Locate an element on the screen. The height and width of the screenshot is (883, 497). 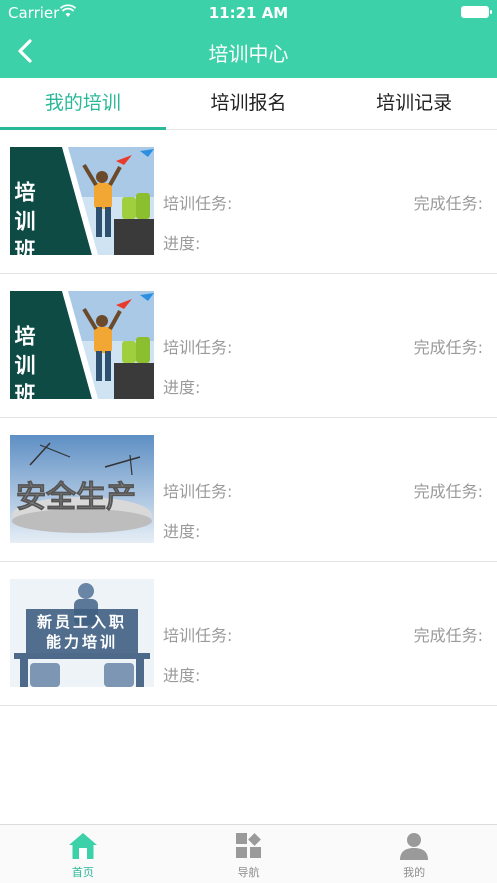
status-time: 11:21 AM is located at coordinates (248, 13).